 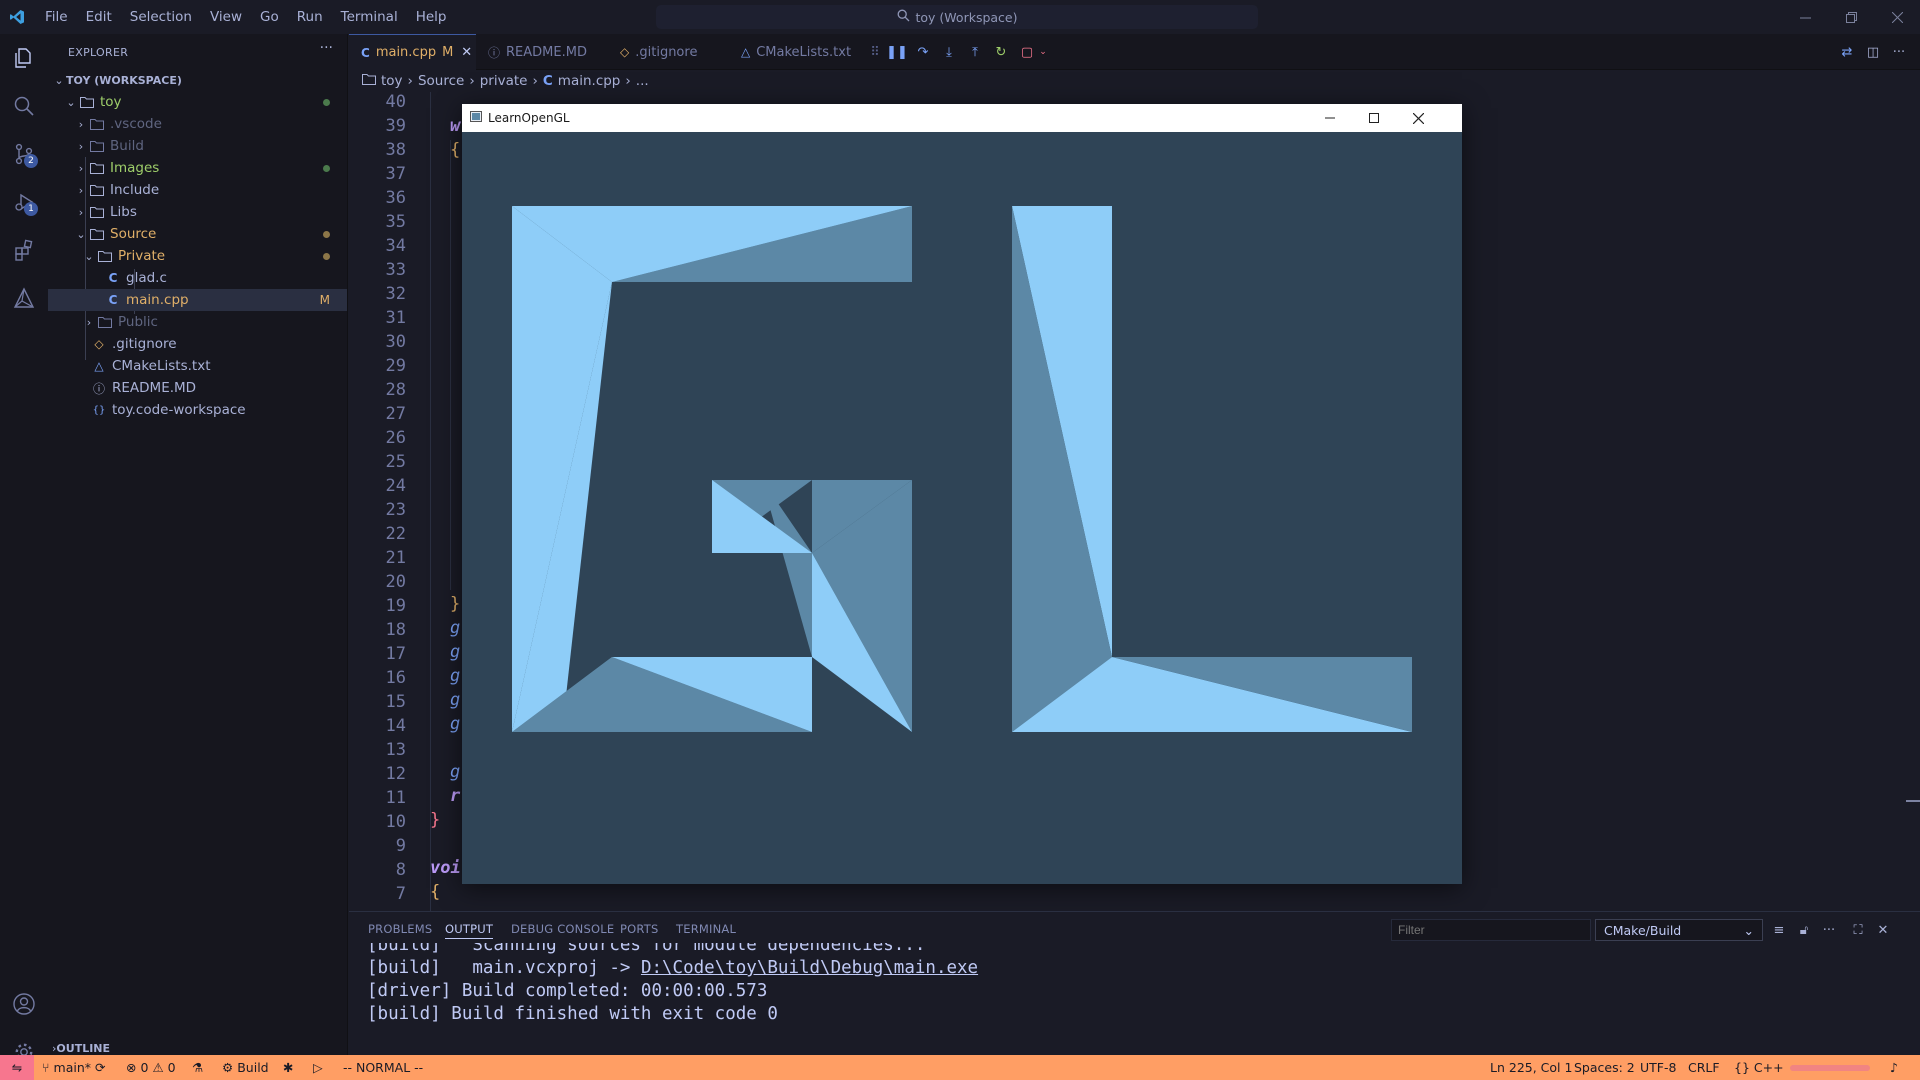 I want to click on cmake-icon, so click(x=24, y=298).